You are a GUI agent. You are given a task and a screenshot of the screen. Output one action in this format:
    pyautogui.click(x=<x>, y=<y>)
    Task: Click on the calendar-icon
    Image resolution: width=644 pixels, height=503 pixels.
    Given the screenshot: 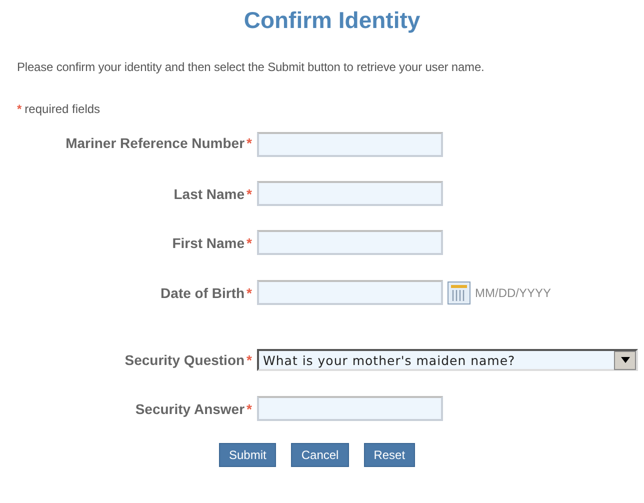 What is the action you would take?
    pyautogui.click(x=459, y=292)
    